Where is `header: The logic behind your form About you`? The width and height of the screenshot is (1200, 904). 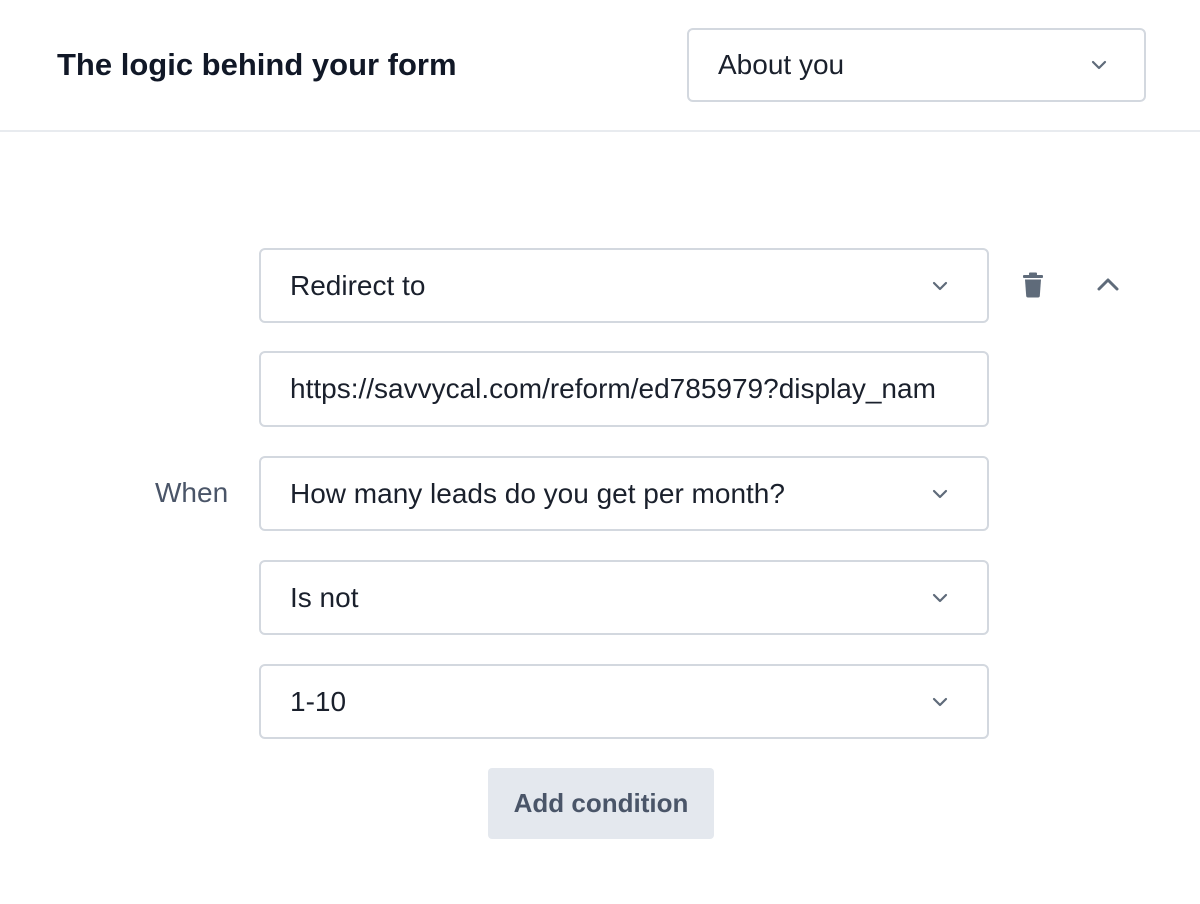 header: The logic behind your form About you is located at coordinates (600, 66).